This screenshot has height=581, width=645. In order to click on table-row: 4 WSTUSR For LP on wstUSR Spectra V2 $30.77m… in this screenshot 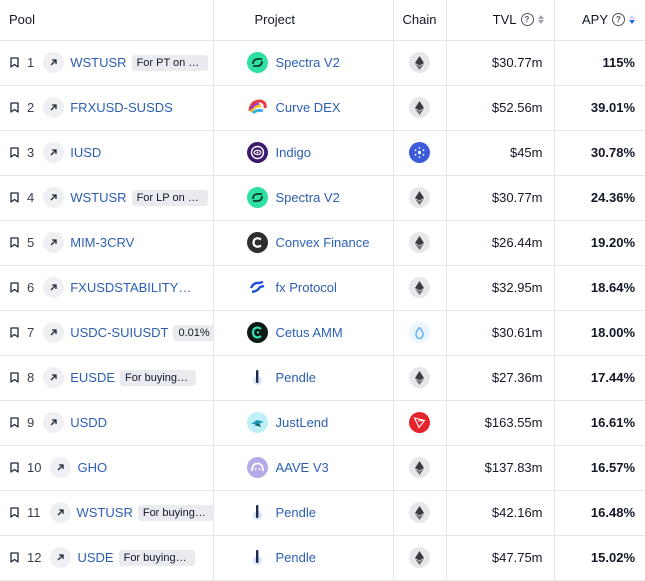, I will do `click(322, 198)`.